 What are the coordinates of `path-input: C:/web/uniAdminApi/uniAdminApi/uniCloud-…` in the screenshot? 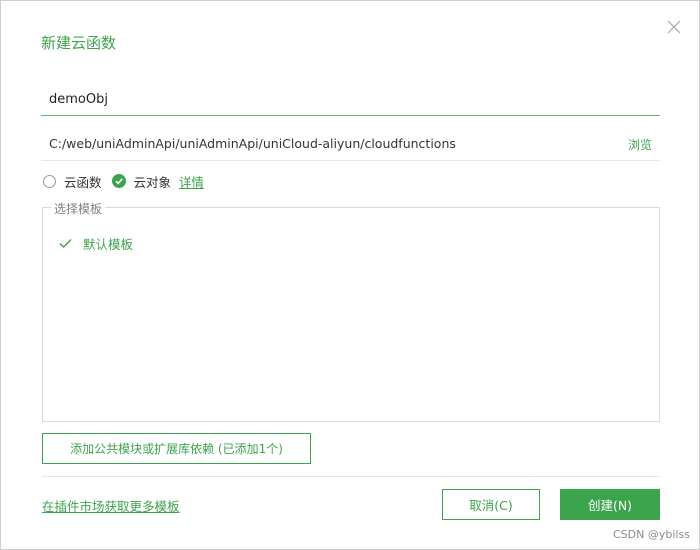 It's located at (252, 143).